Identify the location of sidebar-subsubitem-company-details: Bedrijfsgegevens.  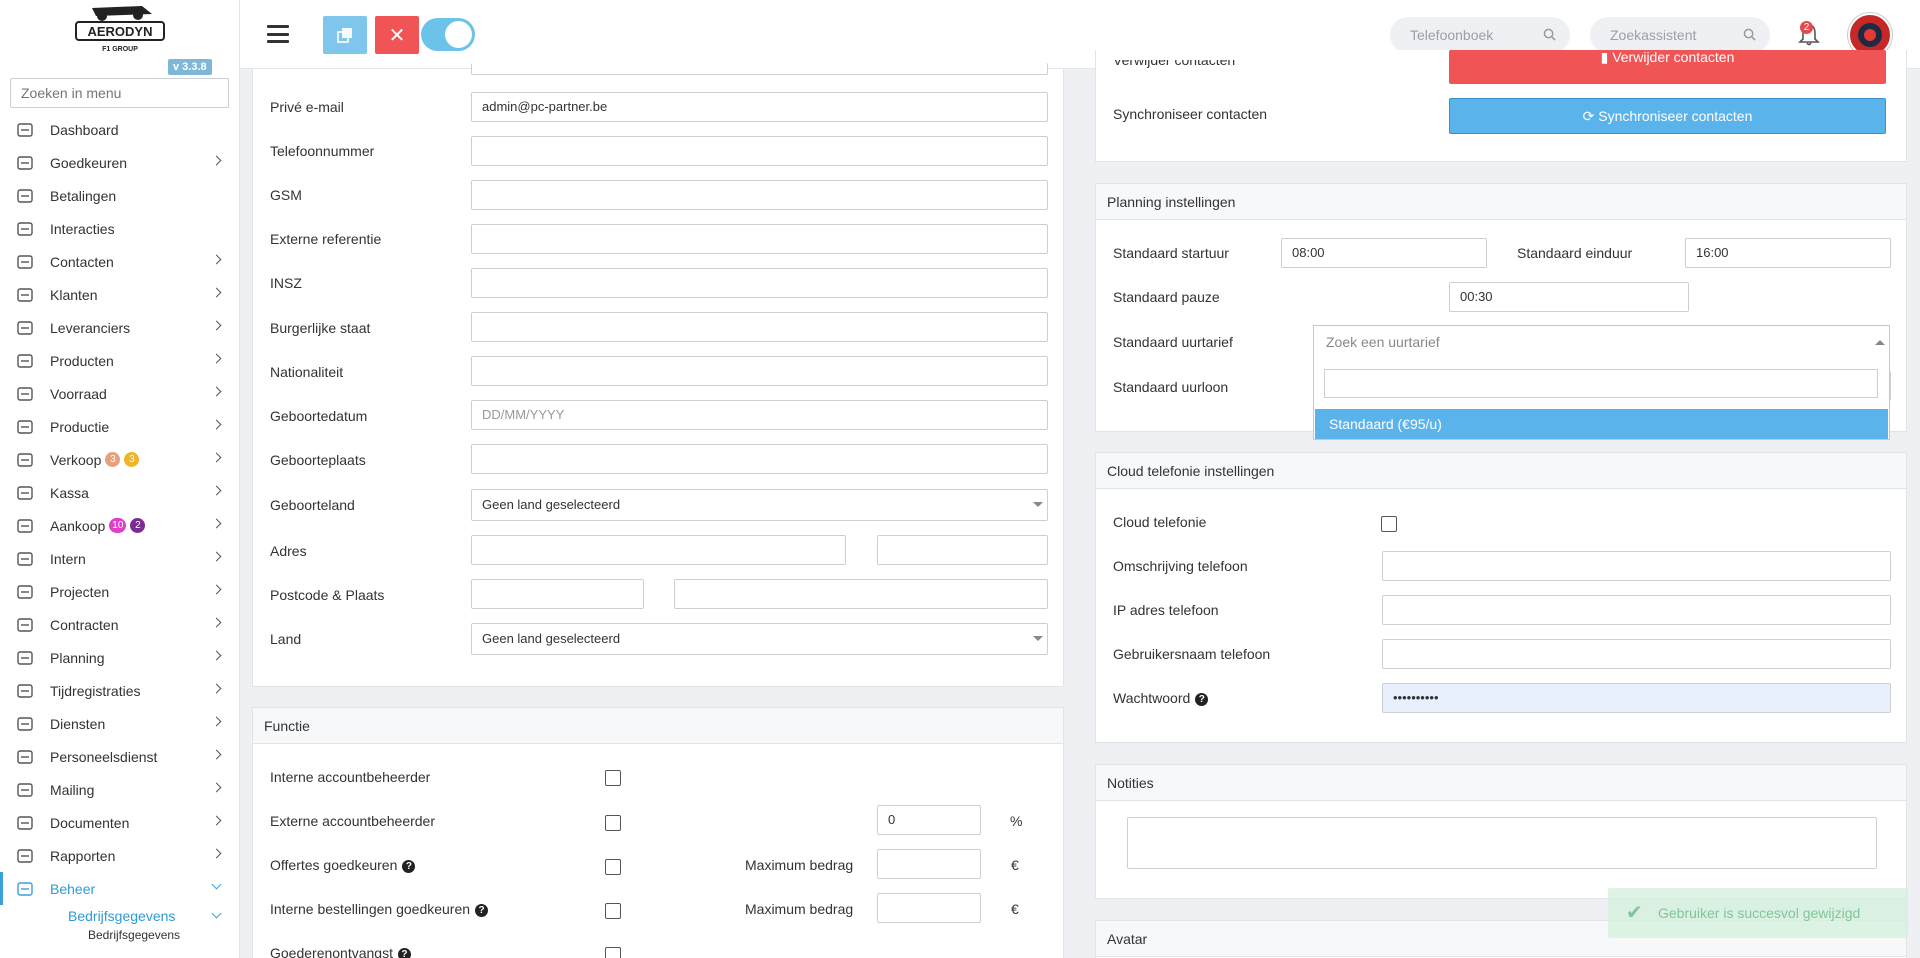
(119, 935).